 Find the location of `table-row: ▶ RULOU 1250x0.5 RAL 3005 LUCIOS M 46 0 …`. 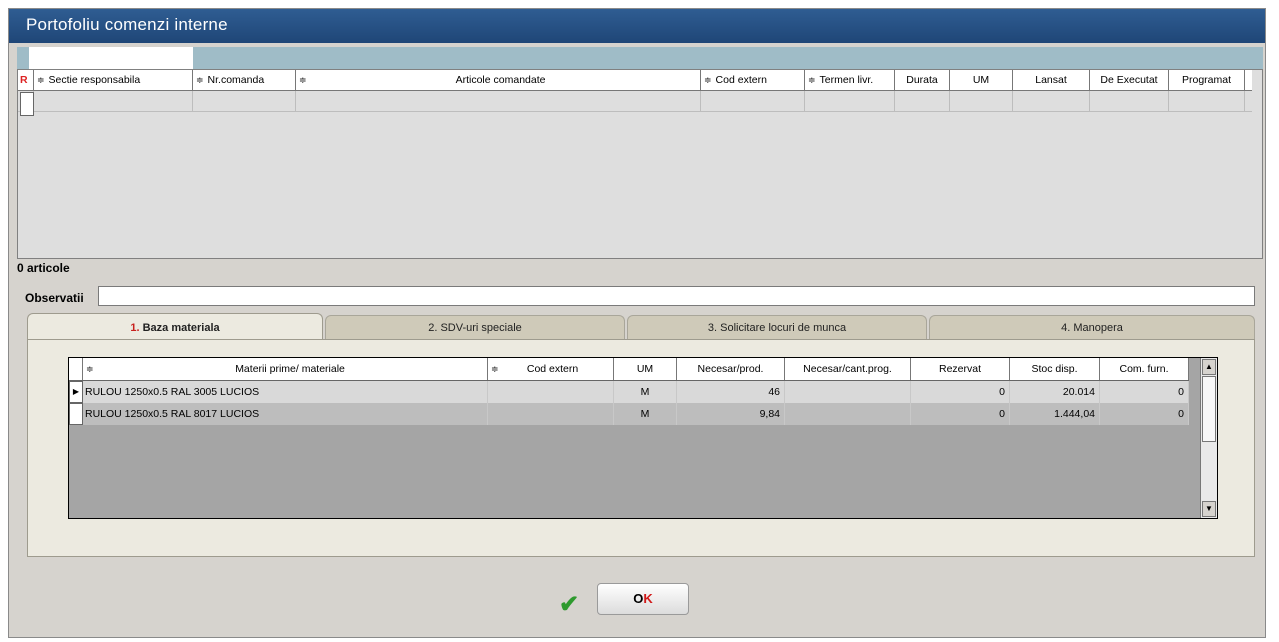

table-row: ▶ RULOU 1250x0.5 RAL 3005 LUCIOS M 46 0 … is located at coordinates (629, 392).